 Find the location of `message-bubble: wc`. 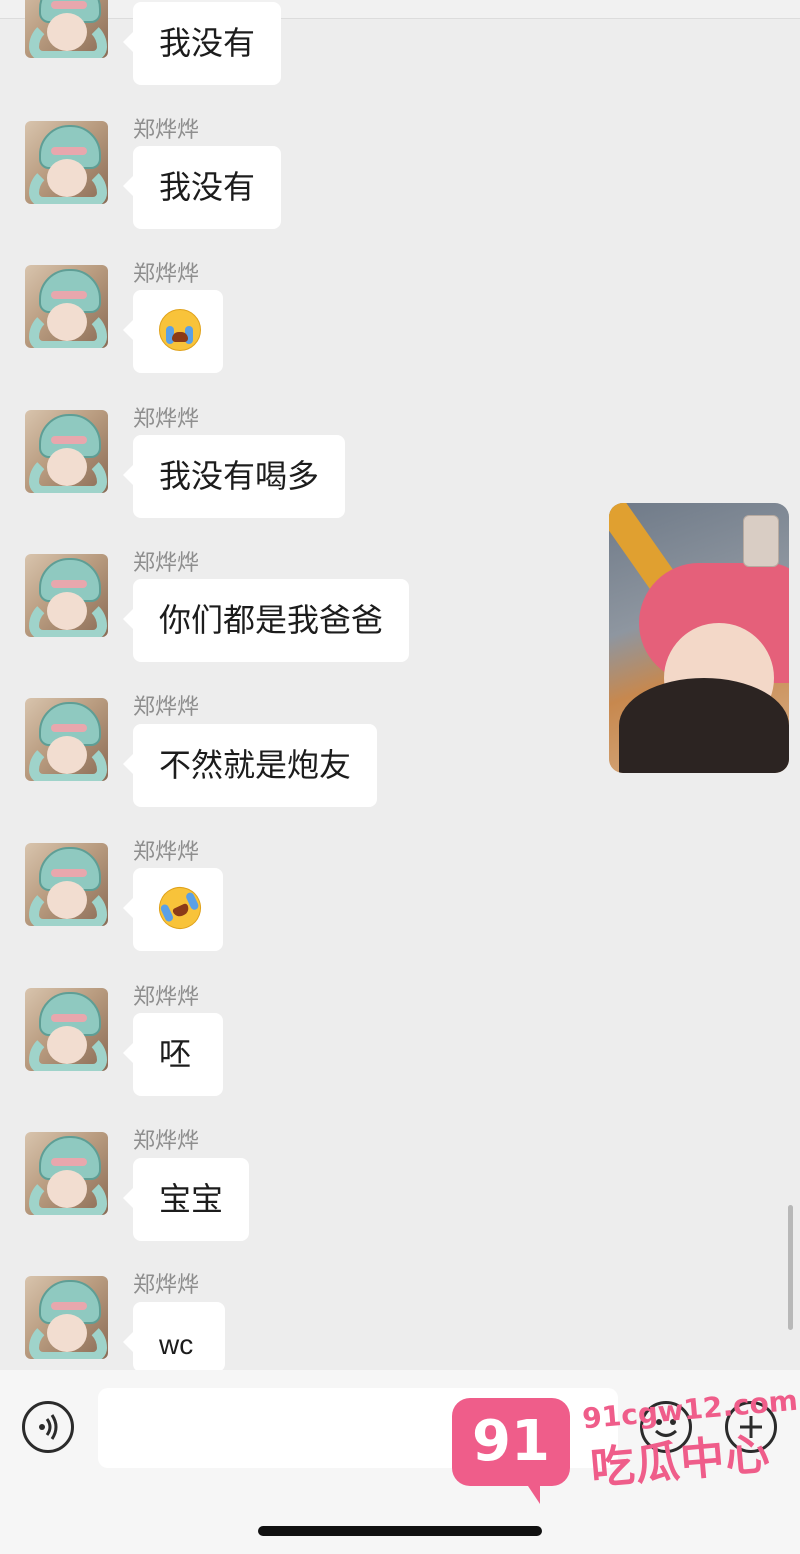

message-bubble: wc is located at coordinates (174, 1337).